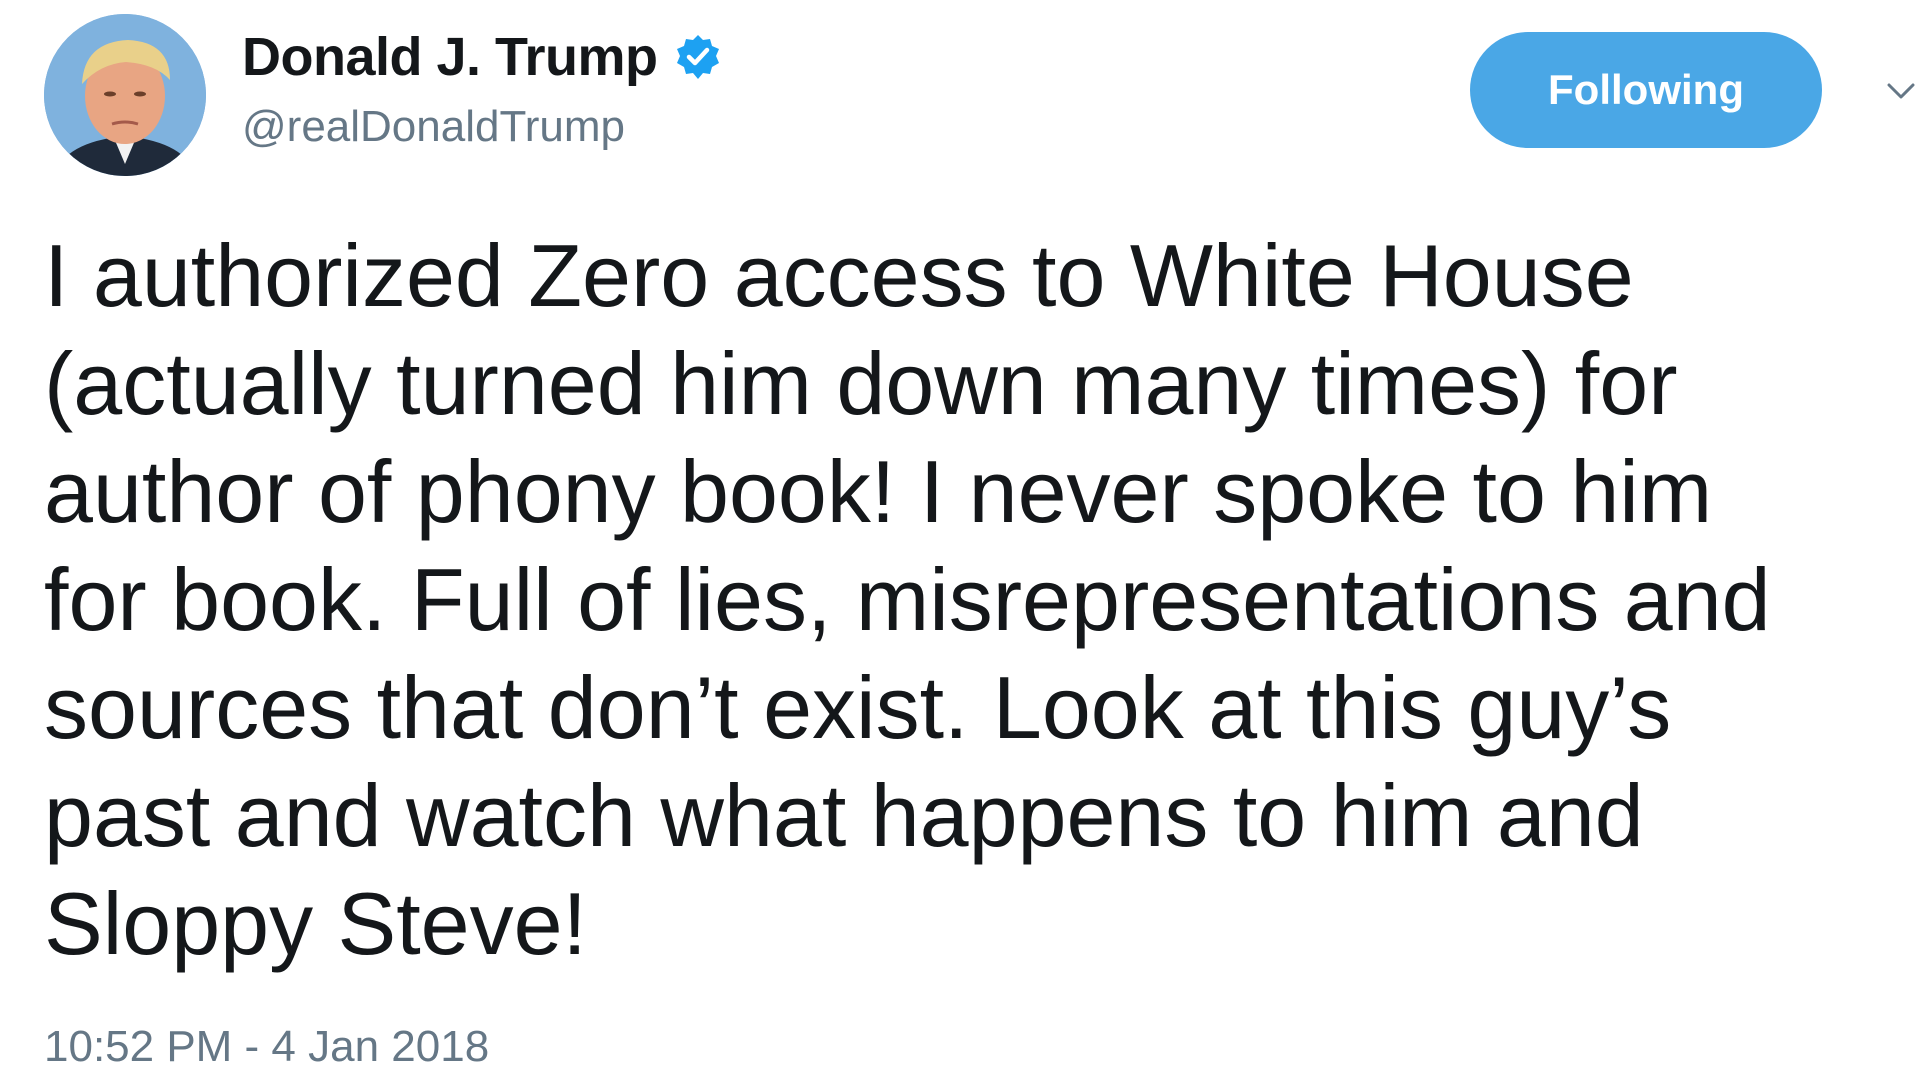 Image resolution: width=1920 pixels, height=1080 pixels. I want to click on following-button: Following, so click(1646, 90).